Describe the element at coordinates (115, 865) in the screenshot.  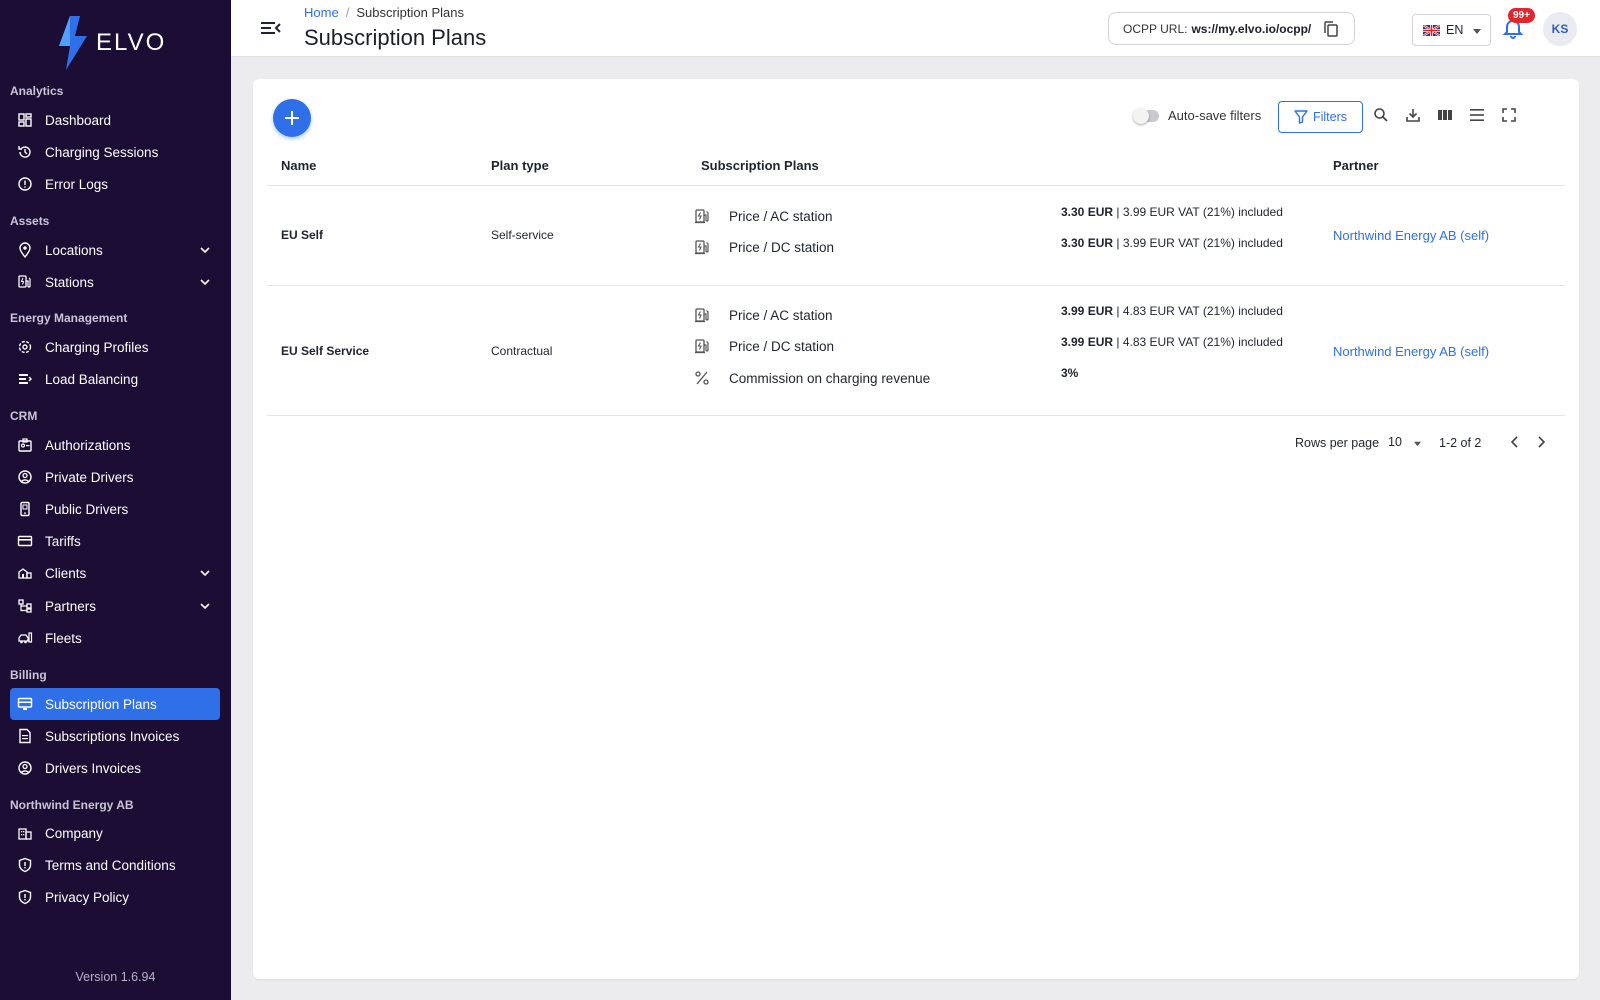
I see `sidebar-item-terms-and-conditions: Terms and Conditions` at that location.